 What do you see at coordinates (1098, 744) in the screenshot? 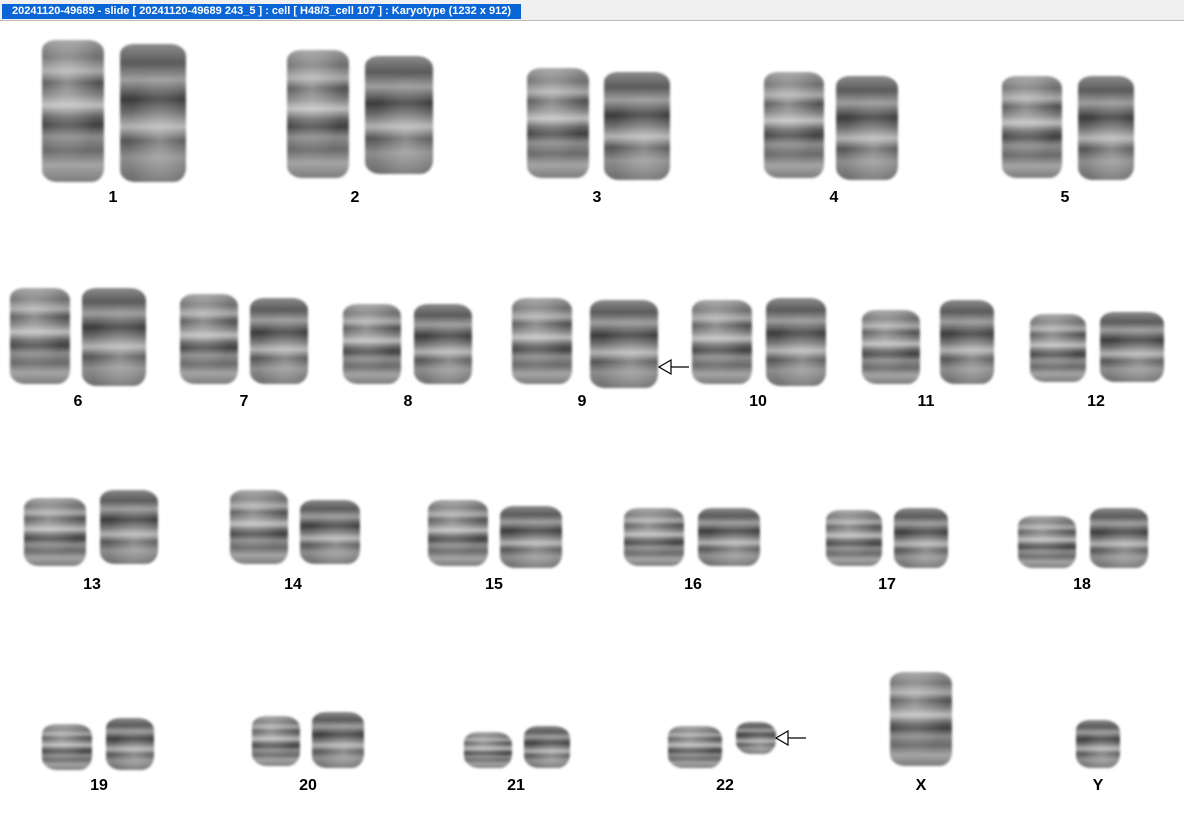
I see `chromosome-y` at bounding box center [1098, 744].